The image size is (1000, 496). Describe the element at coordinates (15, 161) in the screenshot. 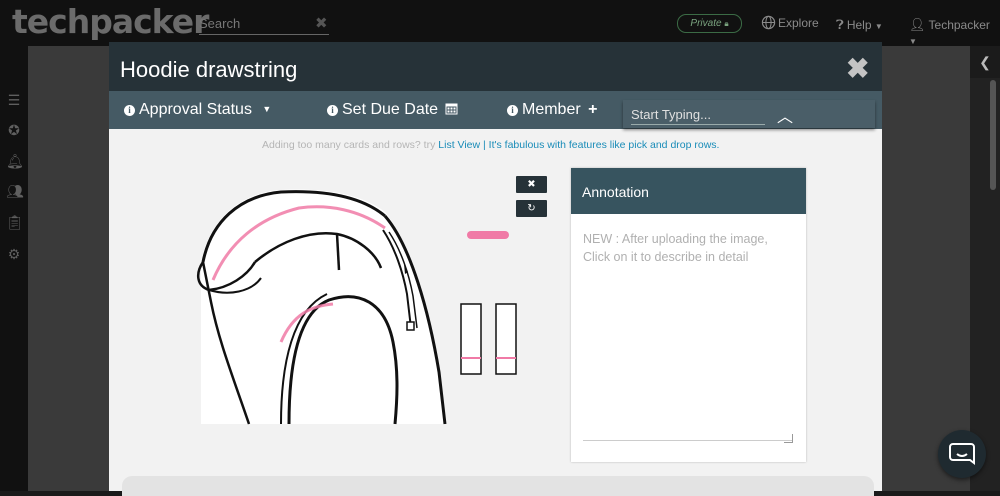

I see `bell-icon: 🔔︎` at that location.